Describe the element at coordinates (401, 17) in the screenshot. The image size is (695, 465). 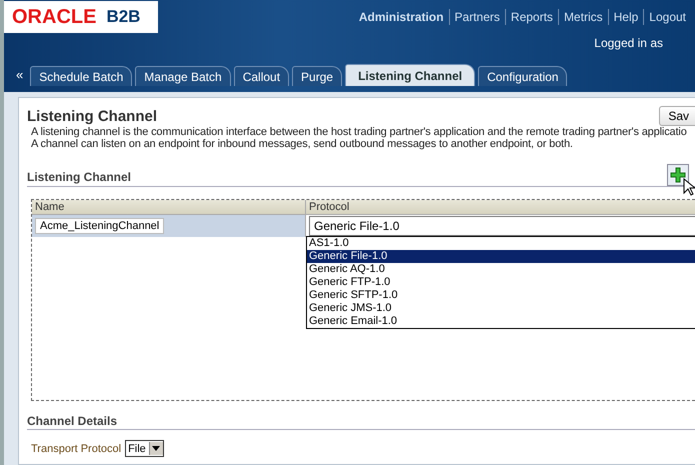
I see `nav-link: Administration` at that location.